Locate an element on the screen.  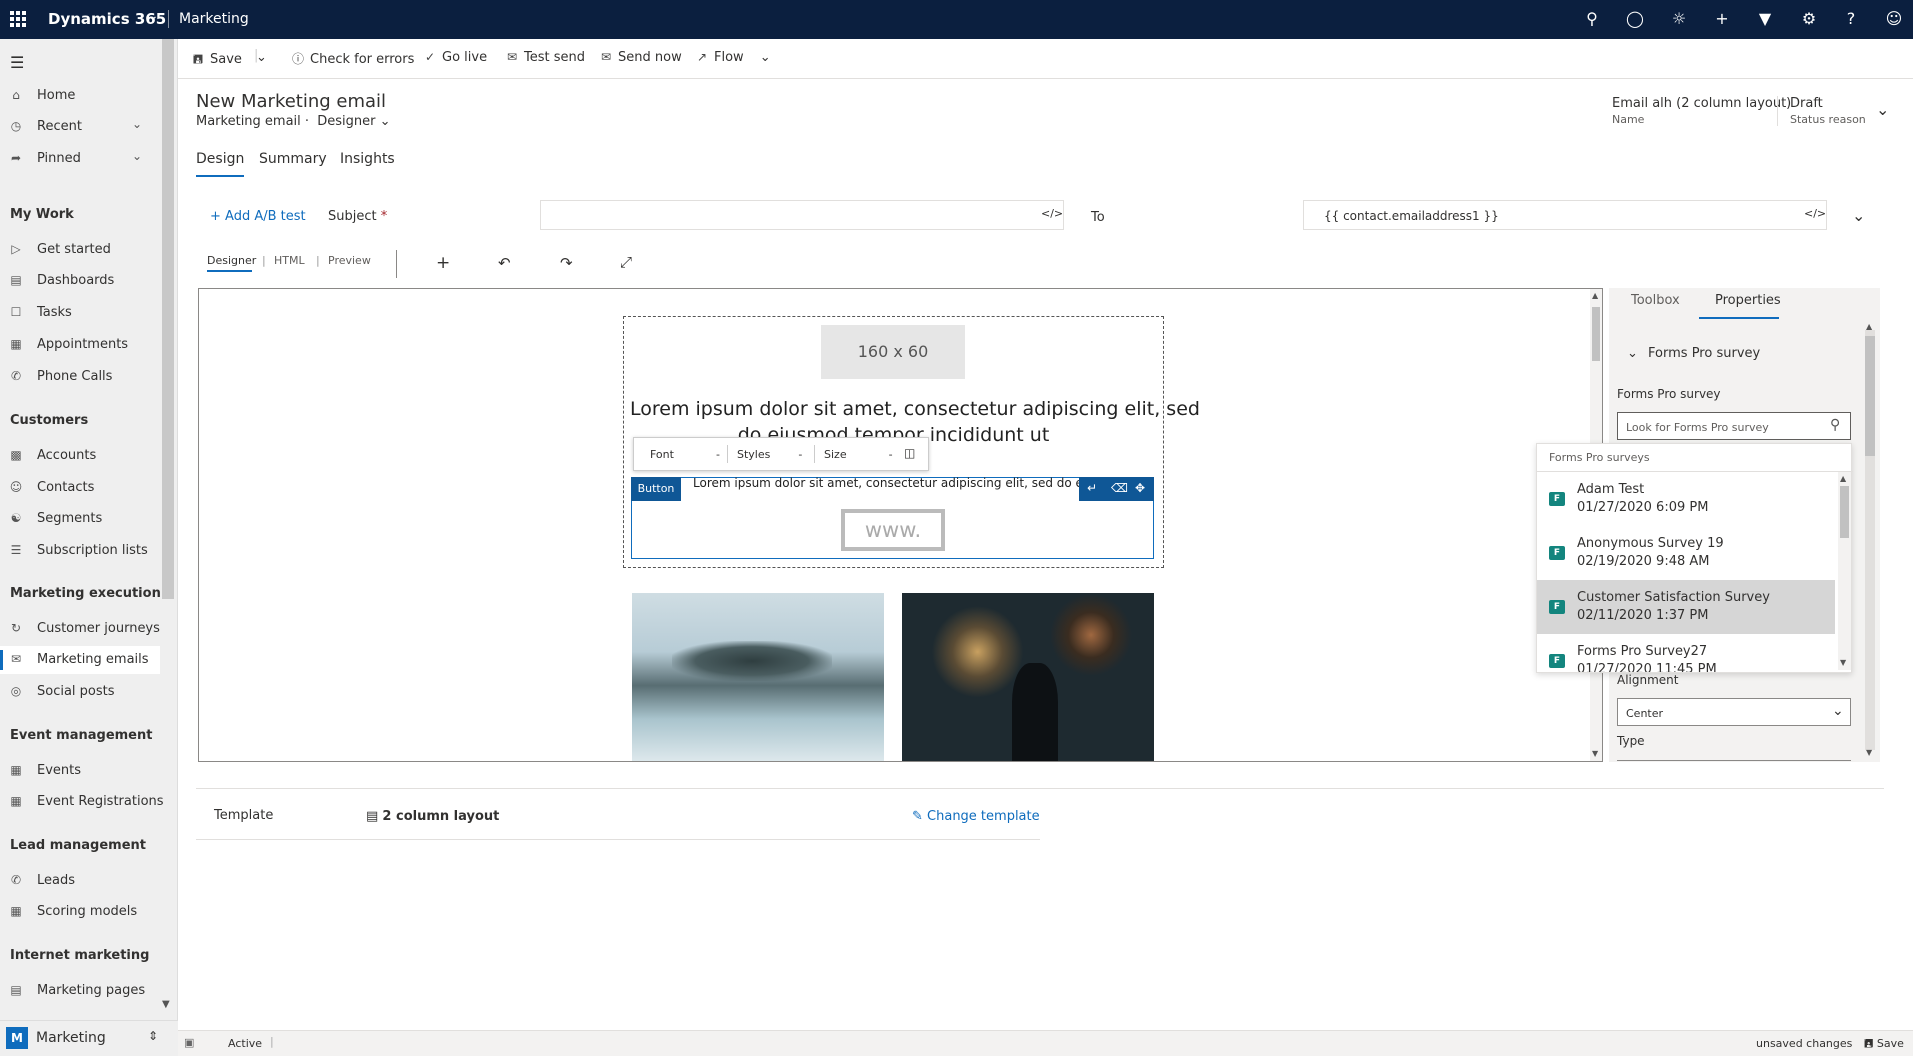
styles-dropdown: Styles - is located at coordinates (769, 454).